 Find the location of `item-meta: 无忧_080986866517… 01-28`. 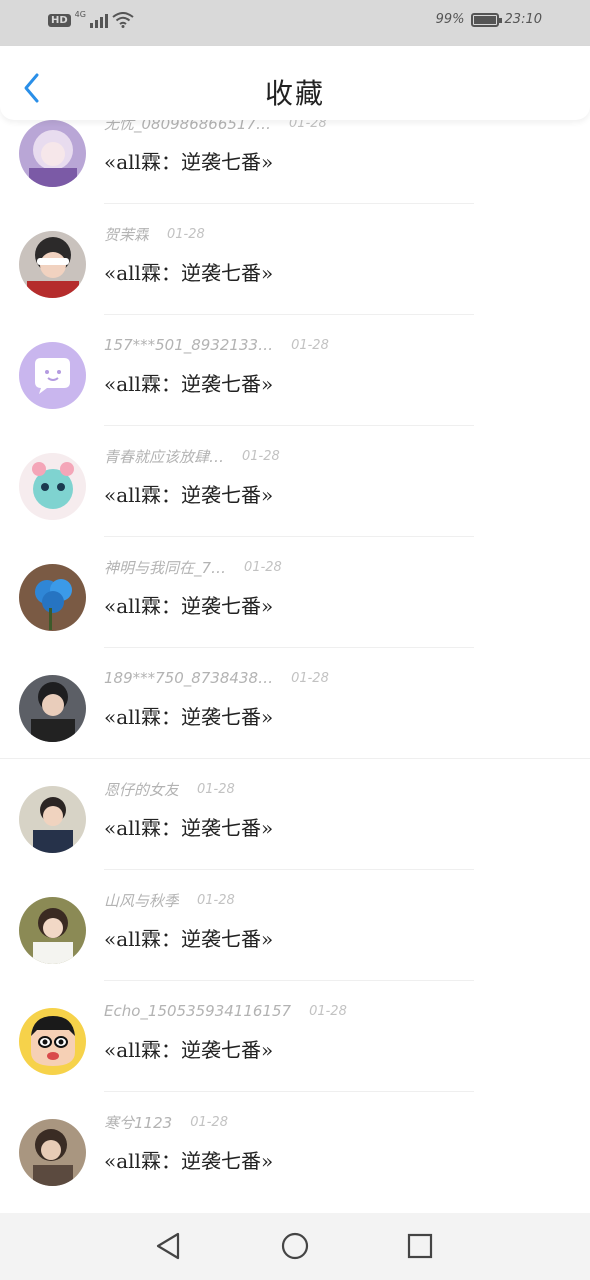

item-meta: 无忧_080986866517… 01-28 is located at coordinates (215, 127).